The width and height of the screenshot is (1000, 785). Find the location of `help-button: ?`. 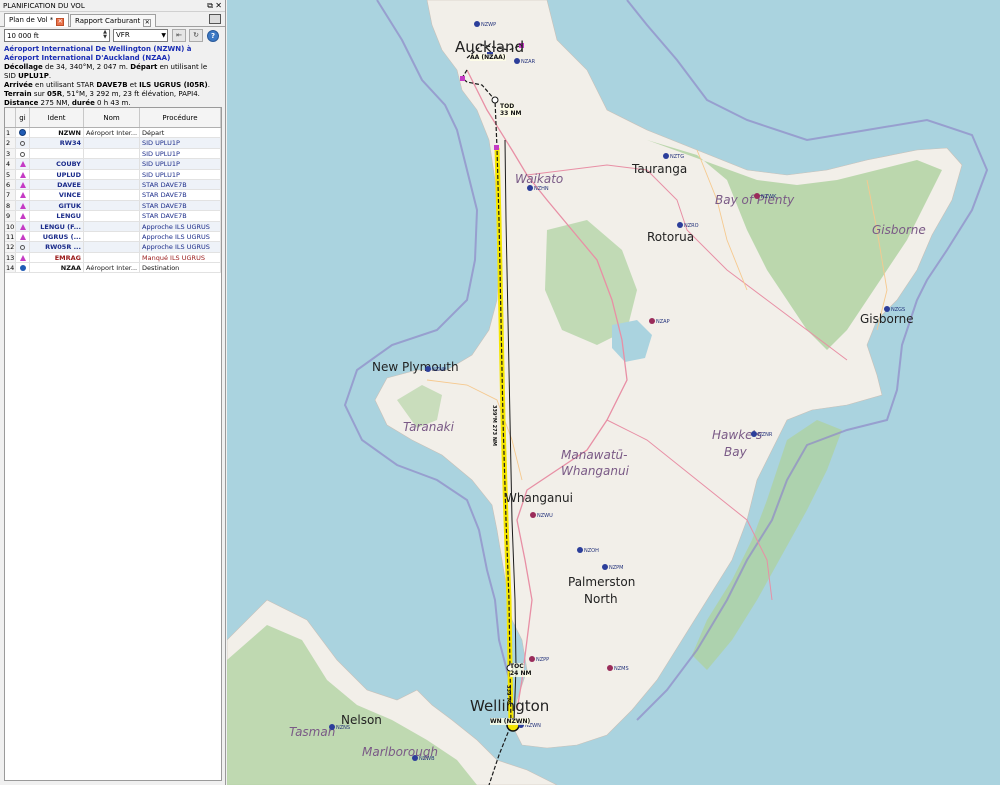

help-button: ? is located at coordinates (213, 36).